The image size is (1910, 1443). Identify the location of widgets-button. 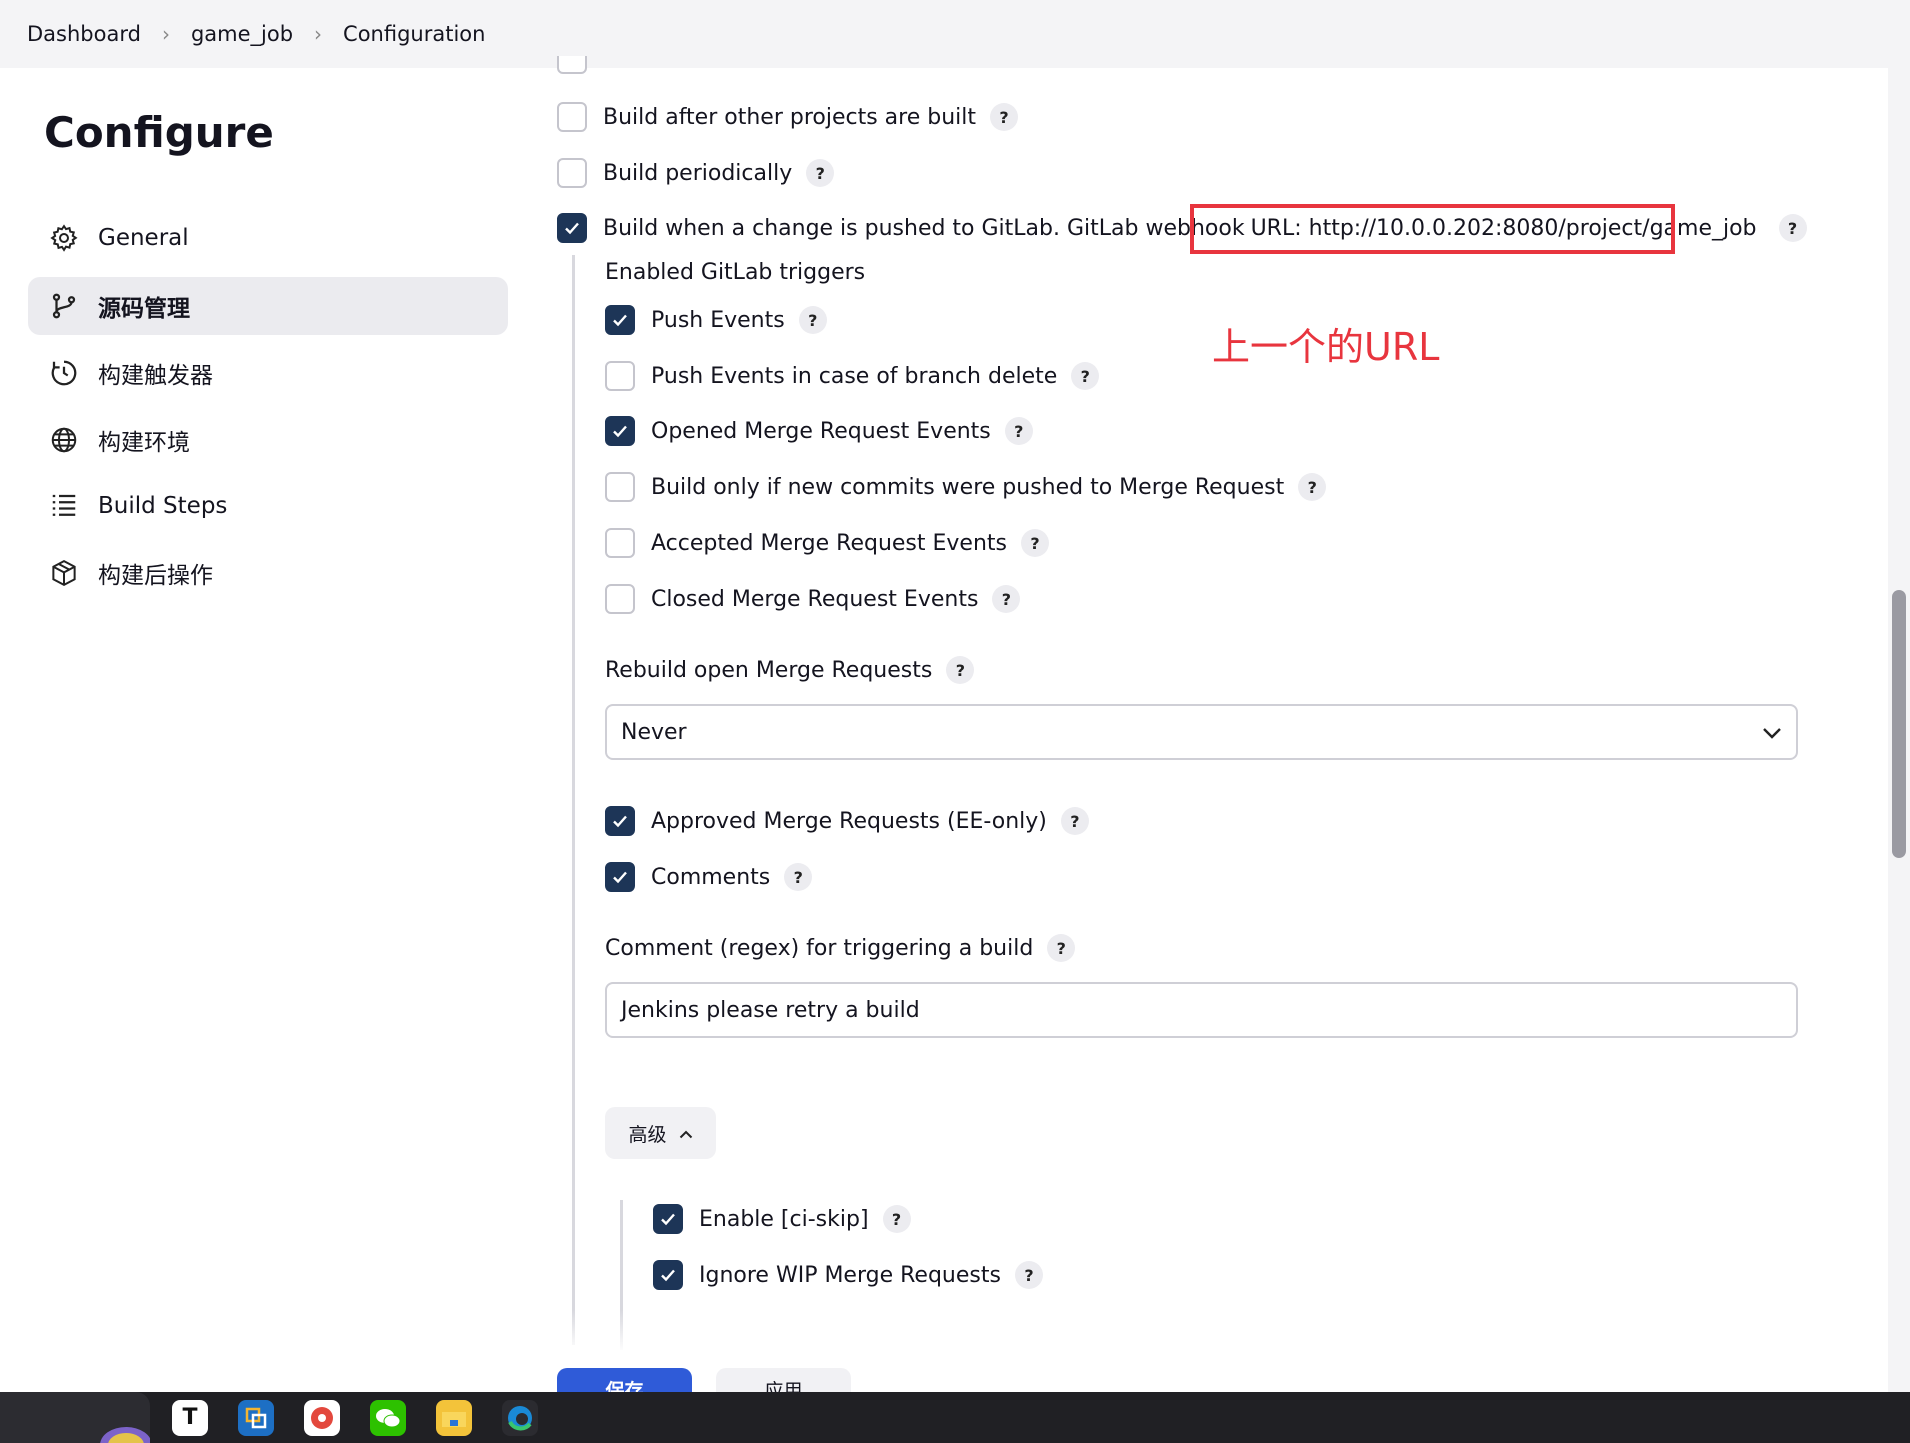
(75, 1417).